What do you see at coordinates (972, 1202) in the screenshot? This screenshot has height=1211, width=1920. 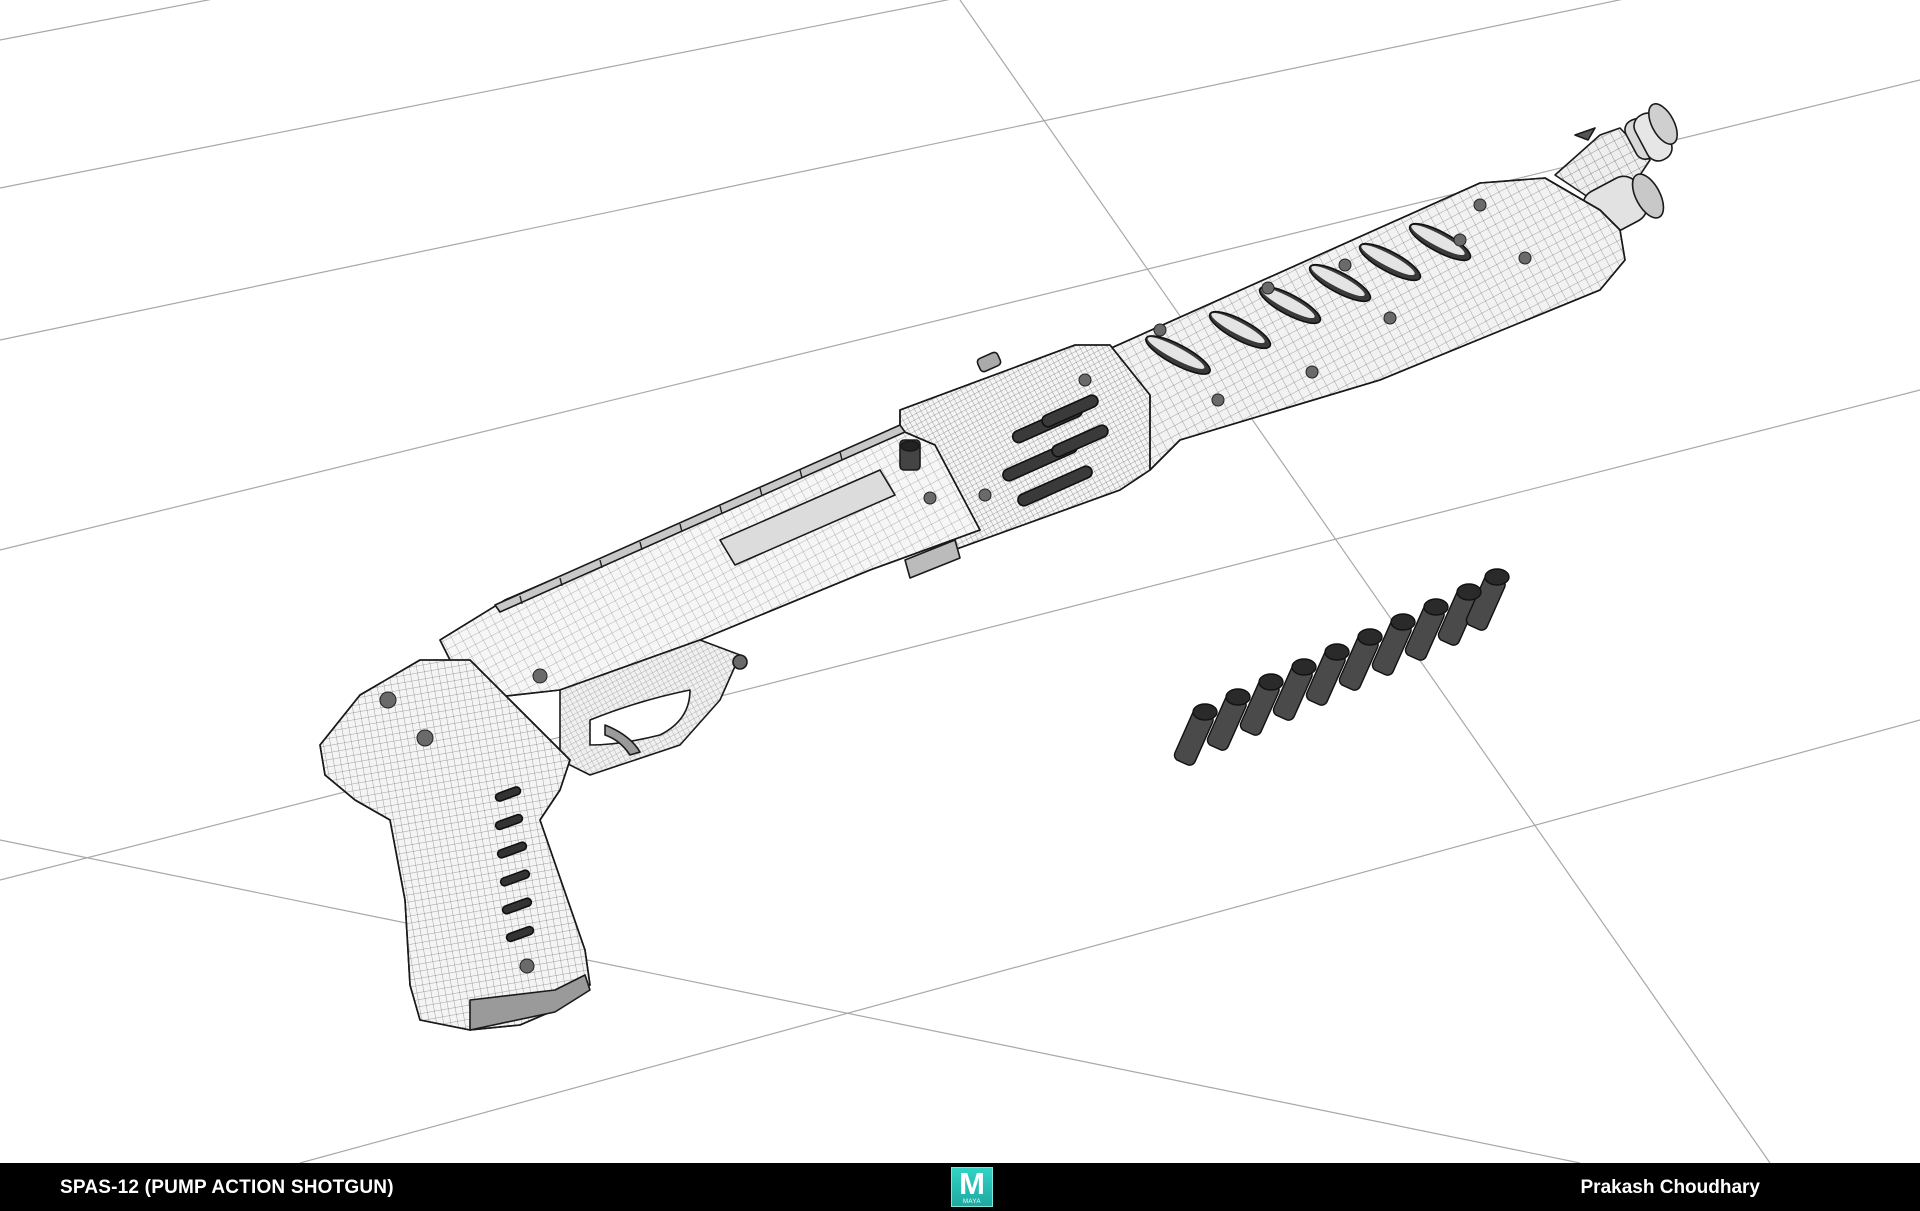 I see `logo-caption: MAYA` at bounding box center [972, 1202].